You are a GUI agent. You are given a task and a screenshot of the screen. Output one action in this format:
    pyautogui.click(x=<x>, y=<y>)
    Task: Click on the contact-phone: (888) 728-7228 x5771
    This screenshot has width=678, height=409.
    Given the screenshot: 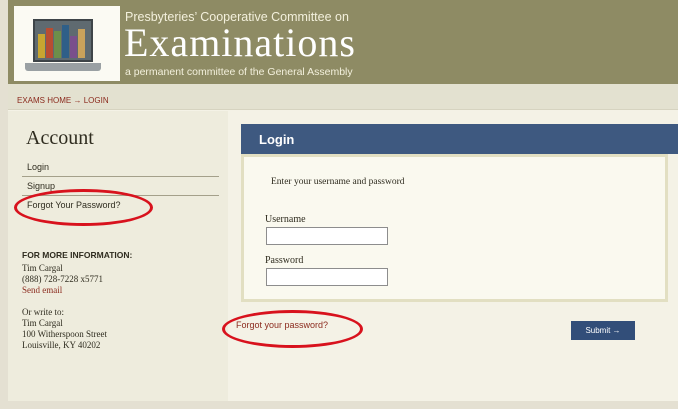 What is the action you would take?
    pyautogui.click(x=62, y=279)
    